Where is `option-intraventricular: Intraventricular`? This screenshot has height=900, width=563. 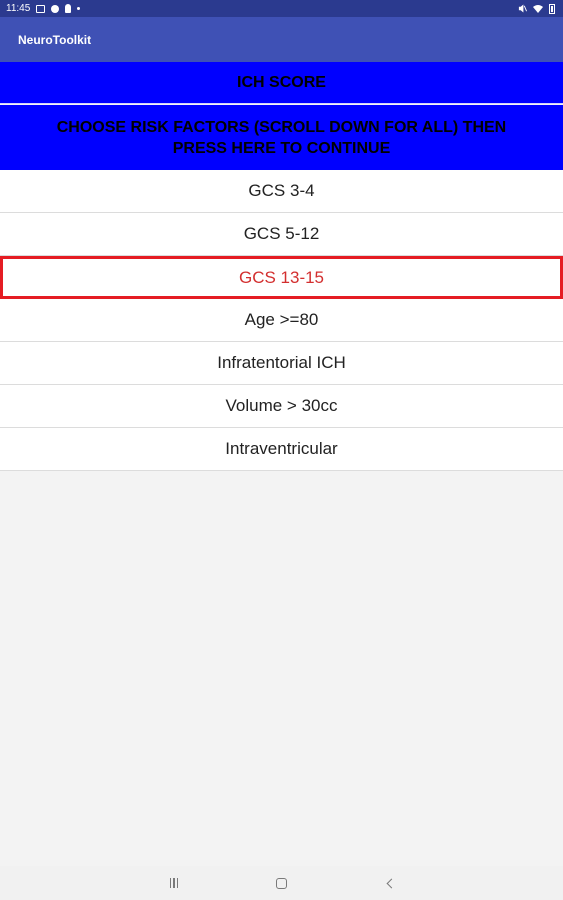 option-intraventricular: Intraventricular is located at coordinates (281, 449).